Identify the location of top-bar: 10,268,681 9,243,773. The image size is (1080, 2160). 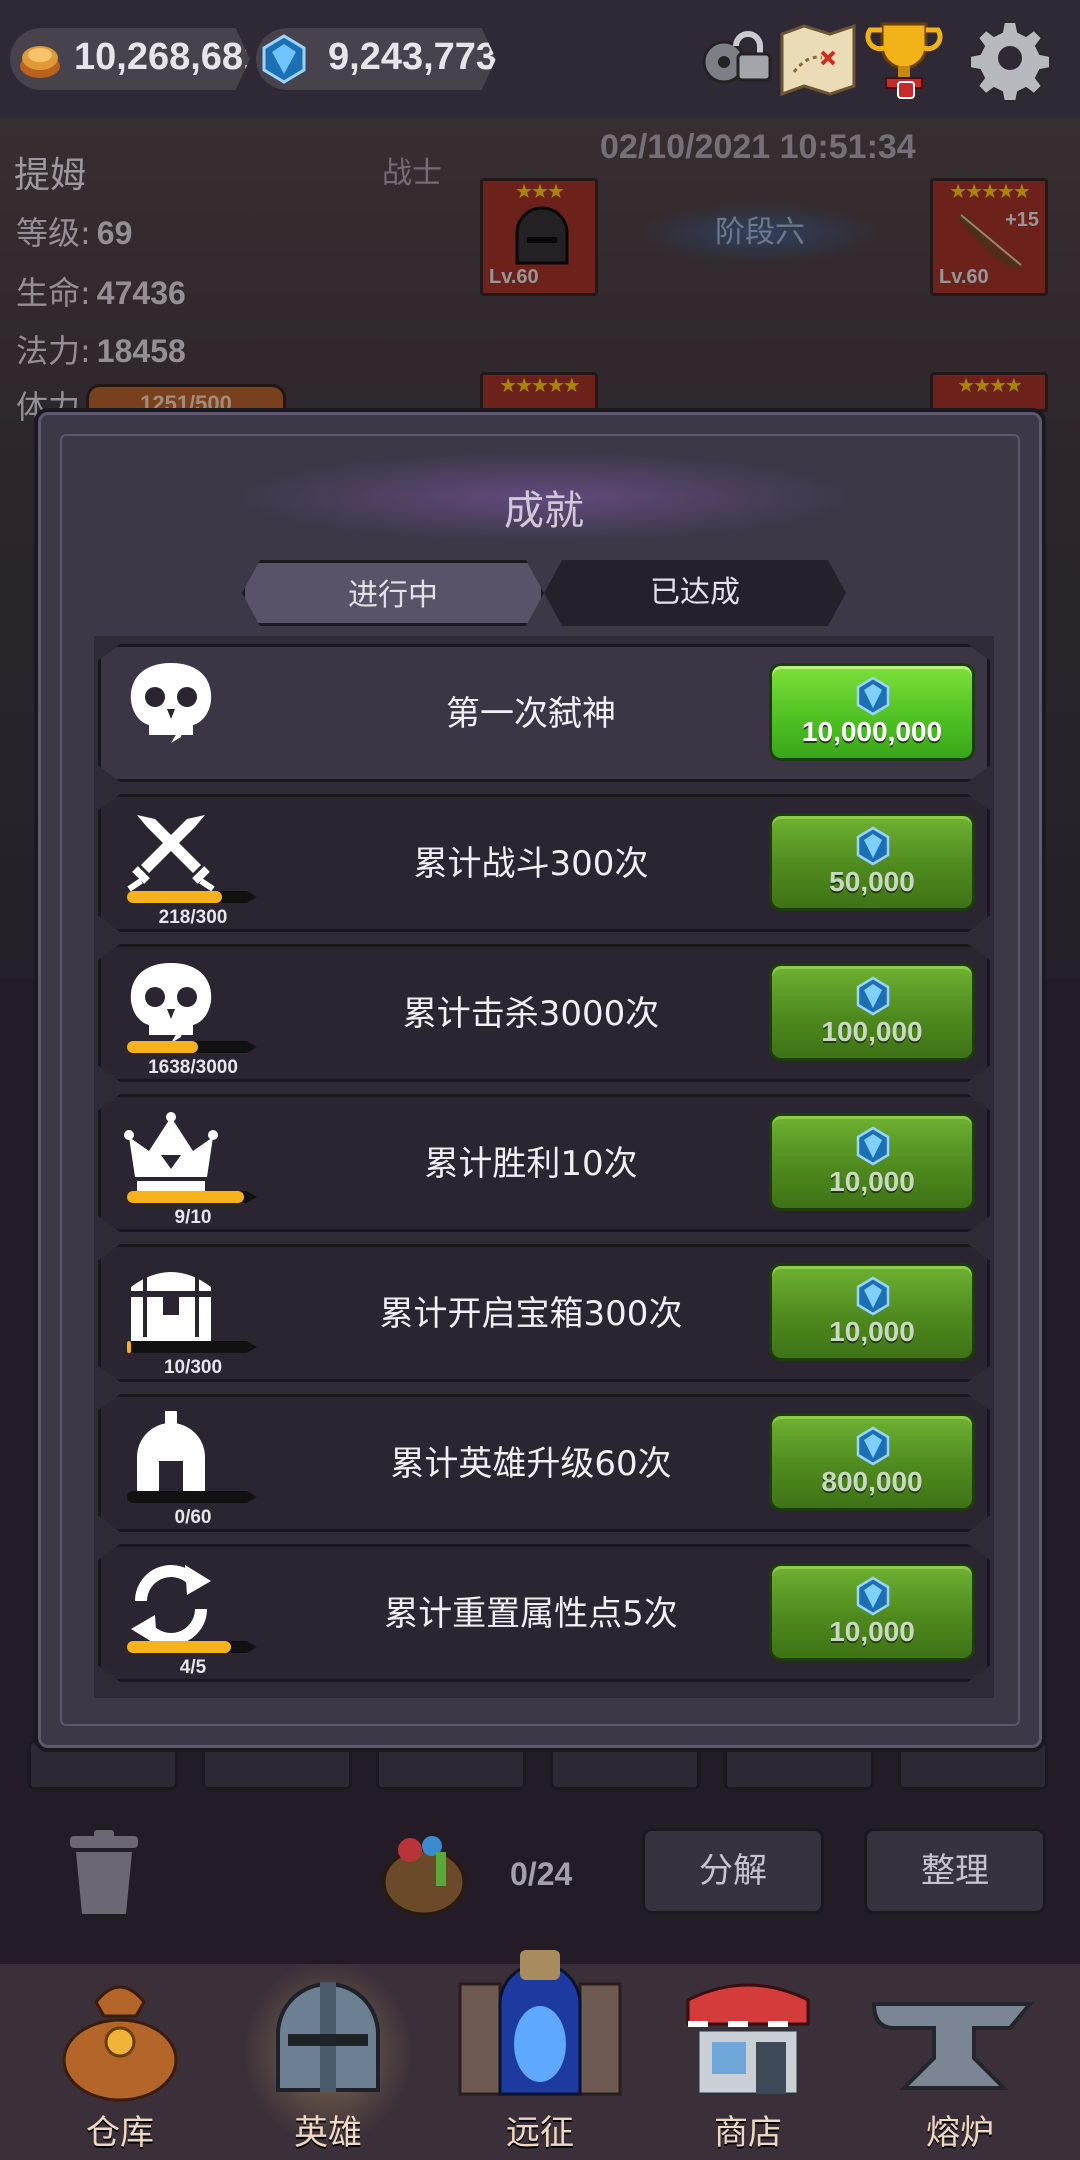
(540, 59).